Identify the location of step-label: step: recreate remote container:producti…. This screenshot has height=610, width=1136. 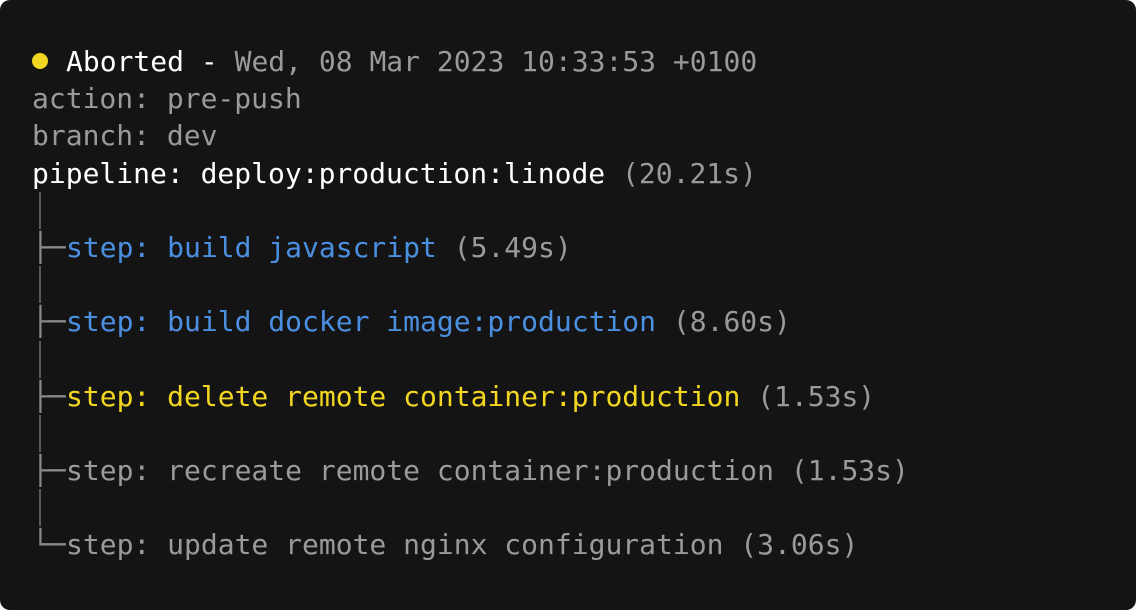
(420, 471).